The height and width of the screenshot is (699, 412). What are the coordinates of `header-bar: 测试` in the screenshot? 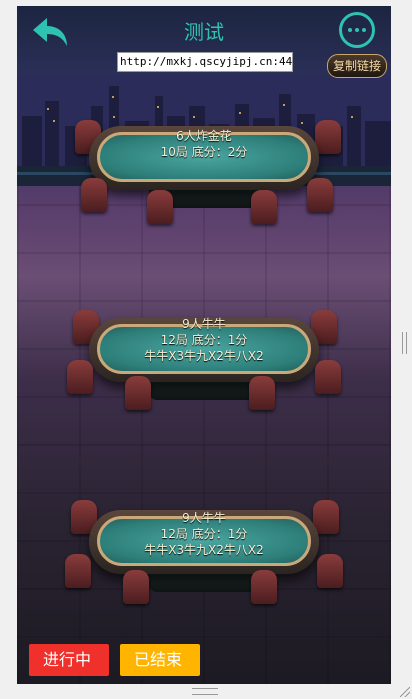 It's located at (204, 30).